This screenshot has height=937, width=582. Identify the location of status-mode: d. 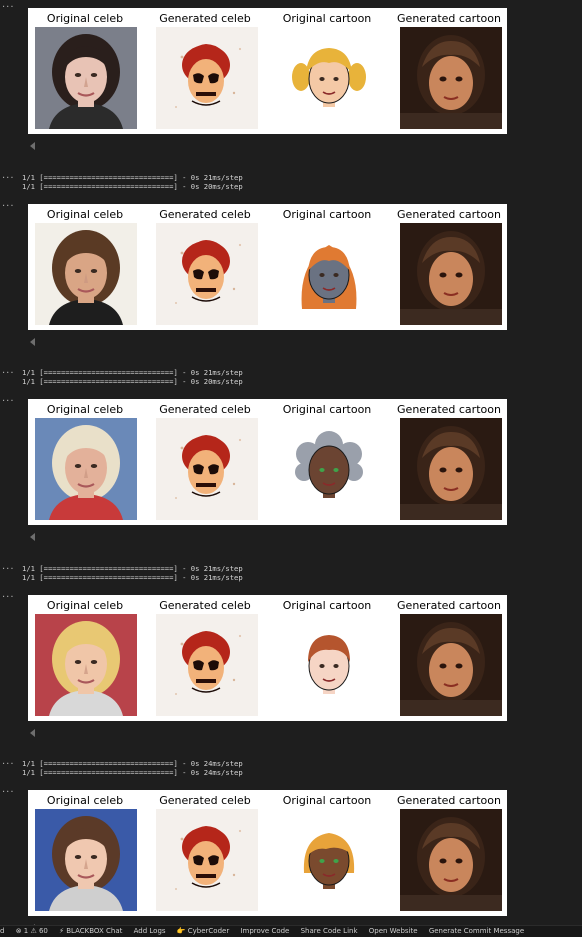
(2, 931).